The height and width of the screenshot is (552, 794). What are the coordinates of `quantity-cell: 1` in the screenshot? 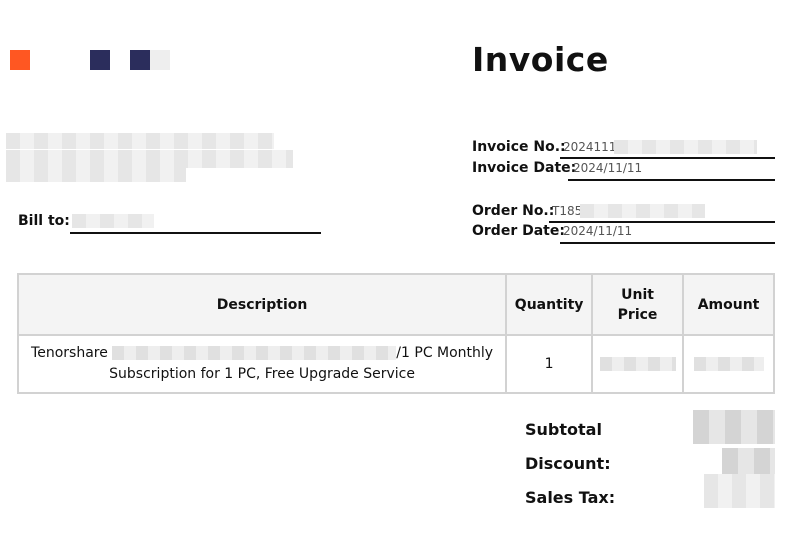 It's located at (549, 364).